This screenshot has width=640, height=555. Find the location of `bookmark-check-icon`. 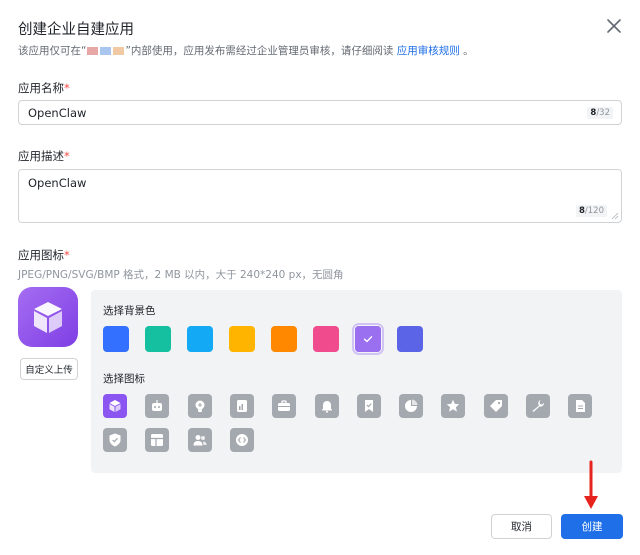

bookmark-check-icon is located at coordinates (368, 406).